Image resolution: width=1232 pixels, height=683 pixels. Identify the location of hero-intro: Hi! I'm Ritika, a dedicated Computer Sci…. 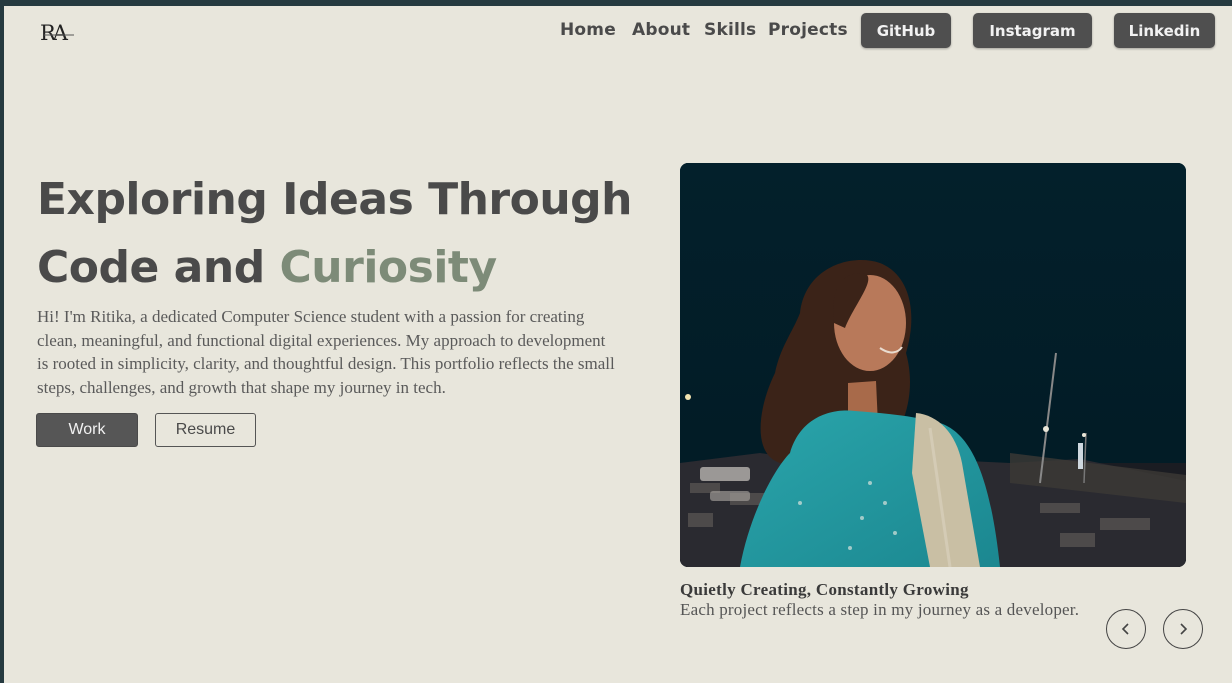
(326, 352).